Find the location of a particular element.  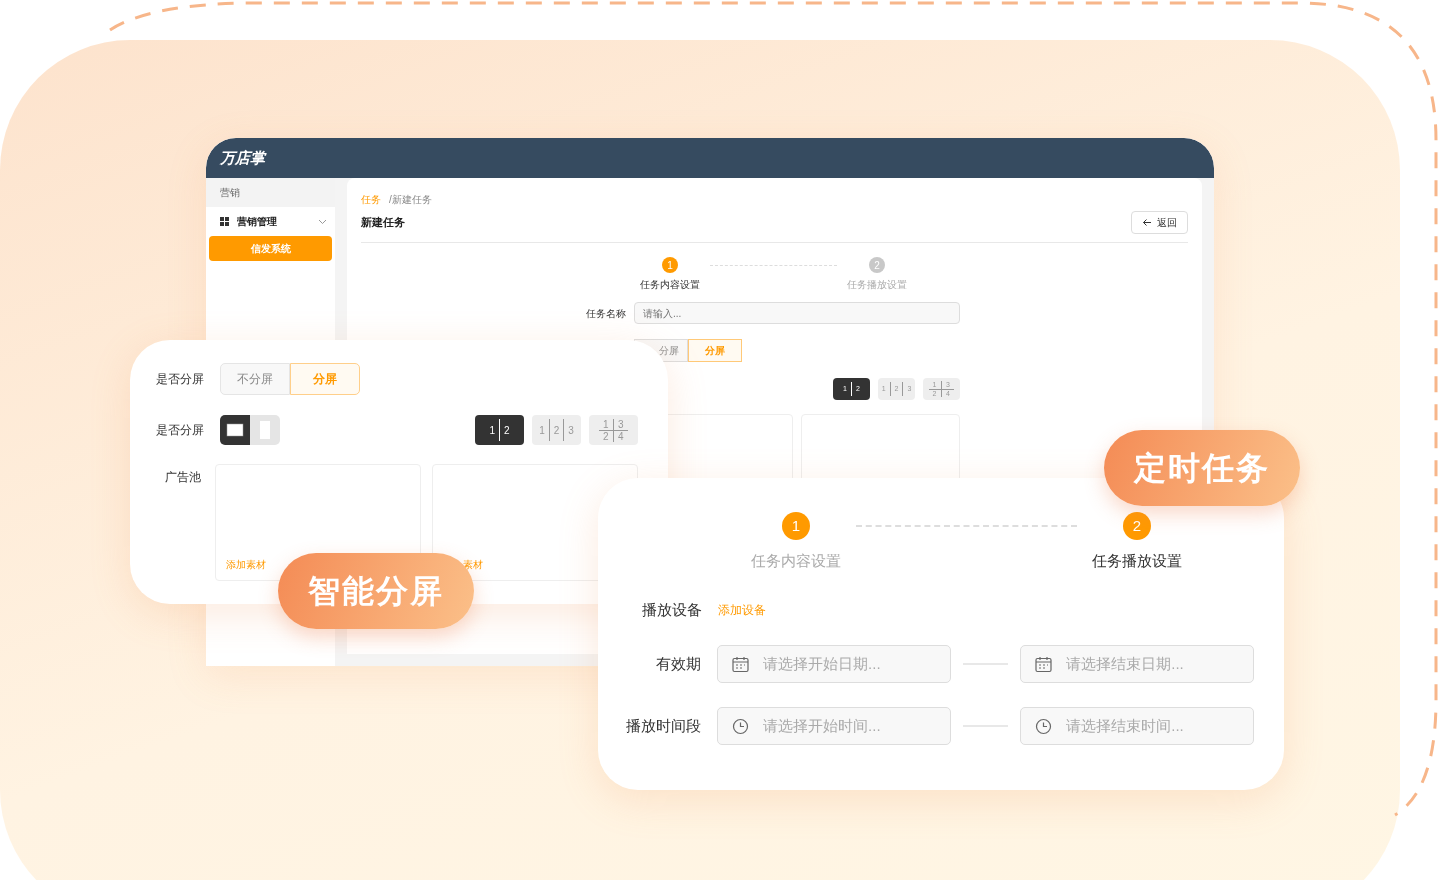

field-label: 播放时间段 is located at coordinates (663, 725).